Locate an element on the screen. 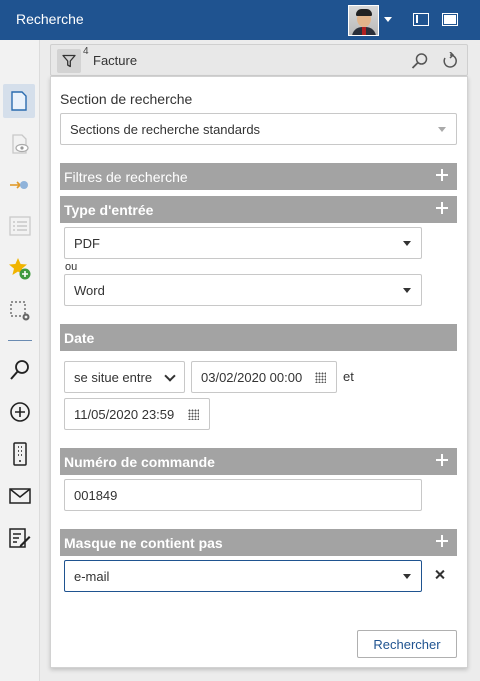  type-select-2-value: Word is located at coordinates (89, 290).